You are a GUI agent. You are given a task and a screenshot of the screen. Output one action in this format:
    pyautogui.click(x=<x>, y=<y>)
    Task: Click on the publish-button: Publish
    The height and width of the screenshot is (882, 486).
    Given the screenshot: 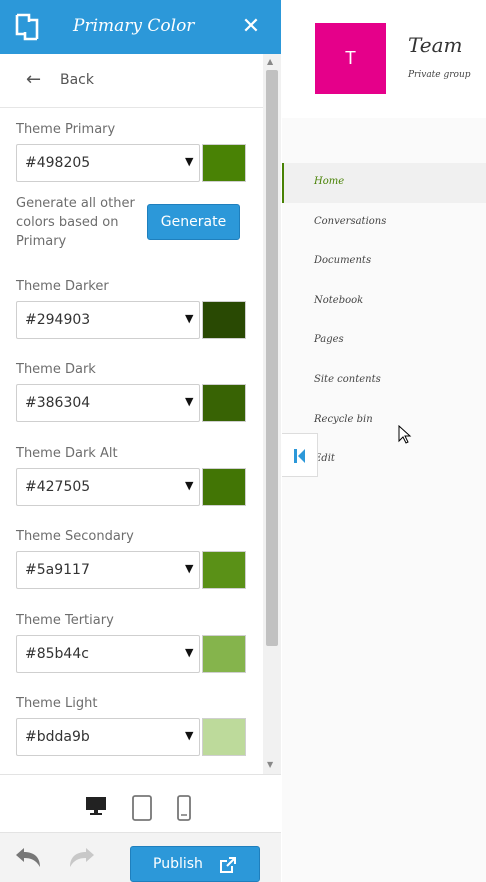 What is the action you would take?
    pyautogui.click(x=195, y=864)
    